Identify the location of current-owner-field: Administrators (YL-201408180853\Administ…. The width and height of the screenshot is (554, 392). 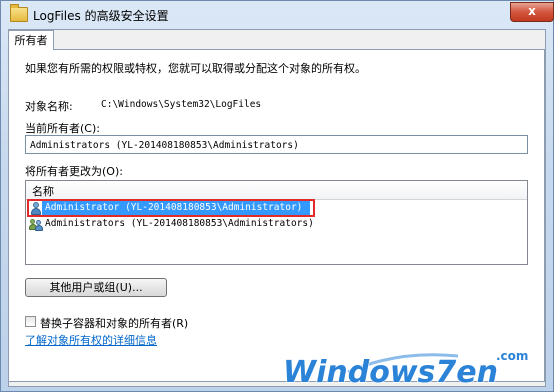
(276, 144).